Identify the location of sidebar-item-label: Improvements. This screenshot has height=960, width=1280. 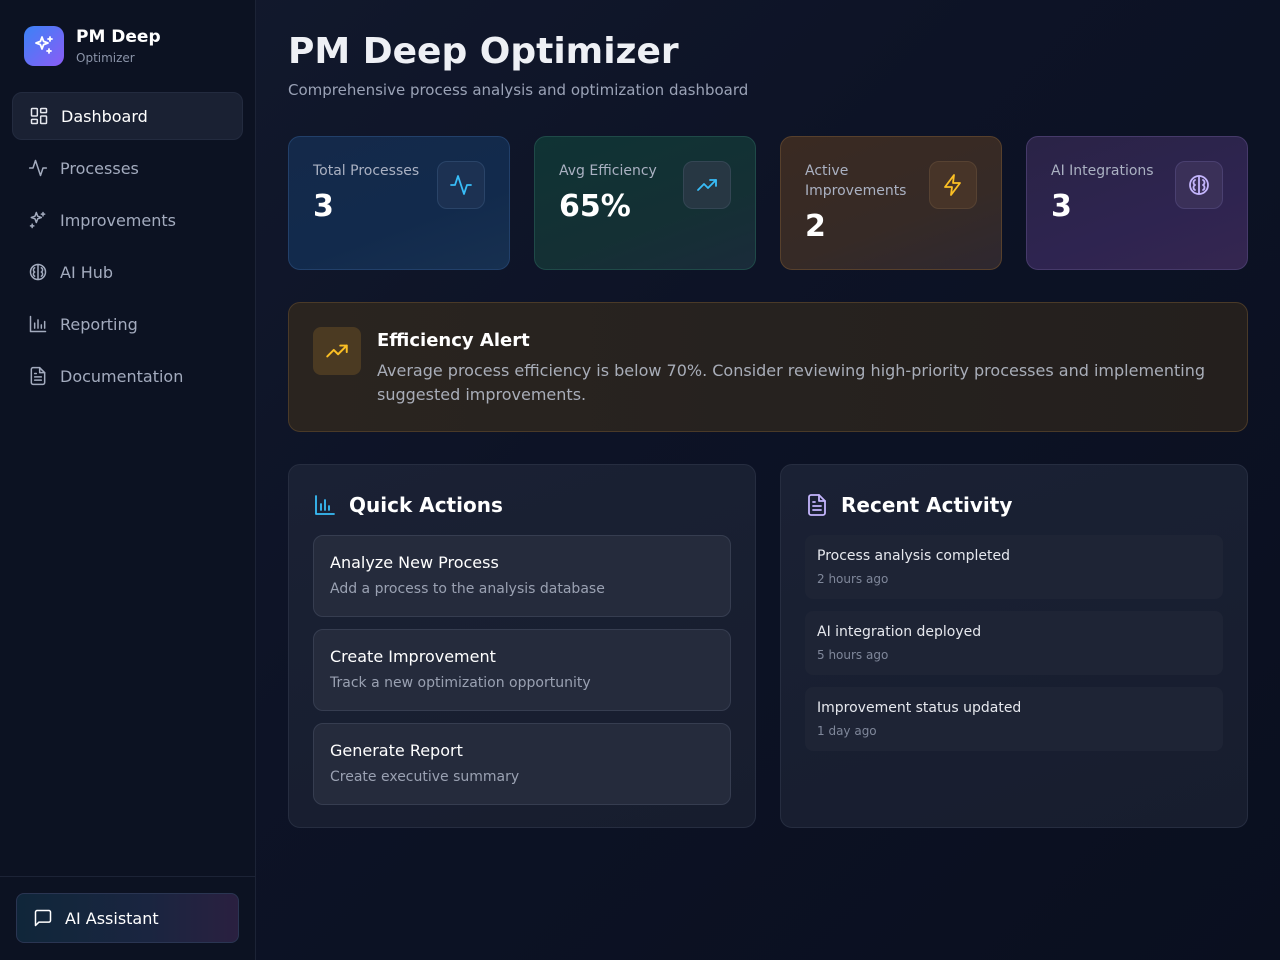
(118, 220).